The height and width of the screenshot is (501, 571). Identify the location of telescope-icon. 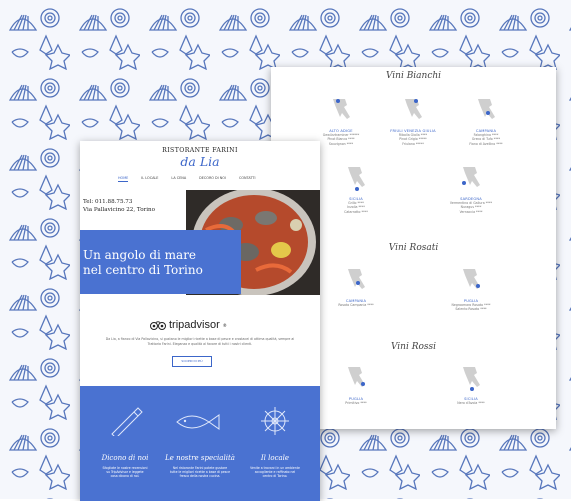
(127, 421).